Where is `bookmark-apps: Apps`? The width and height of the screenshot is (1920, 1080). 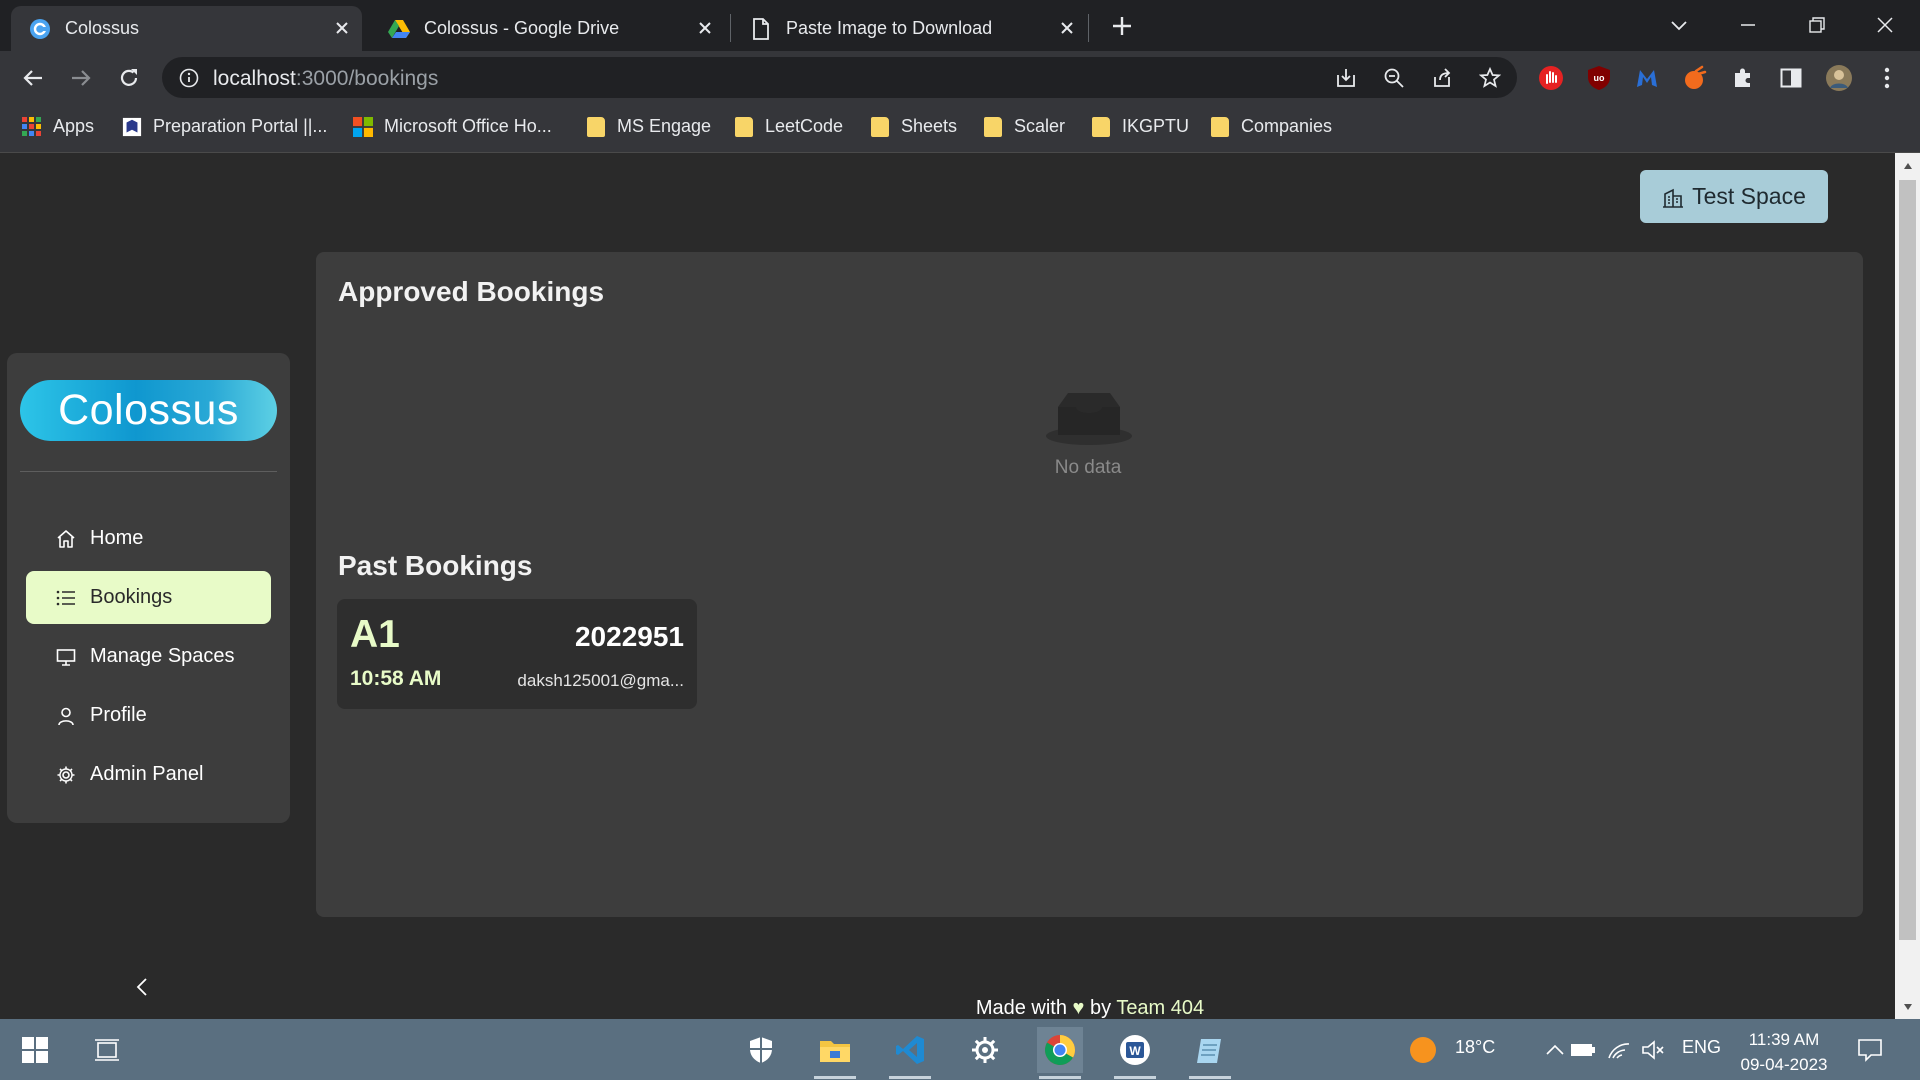 bookmark-apps: Apps is located at coordinates (58, 126).